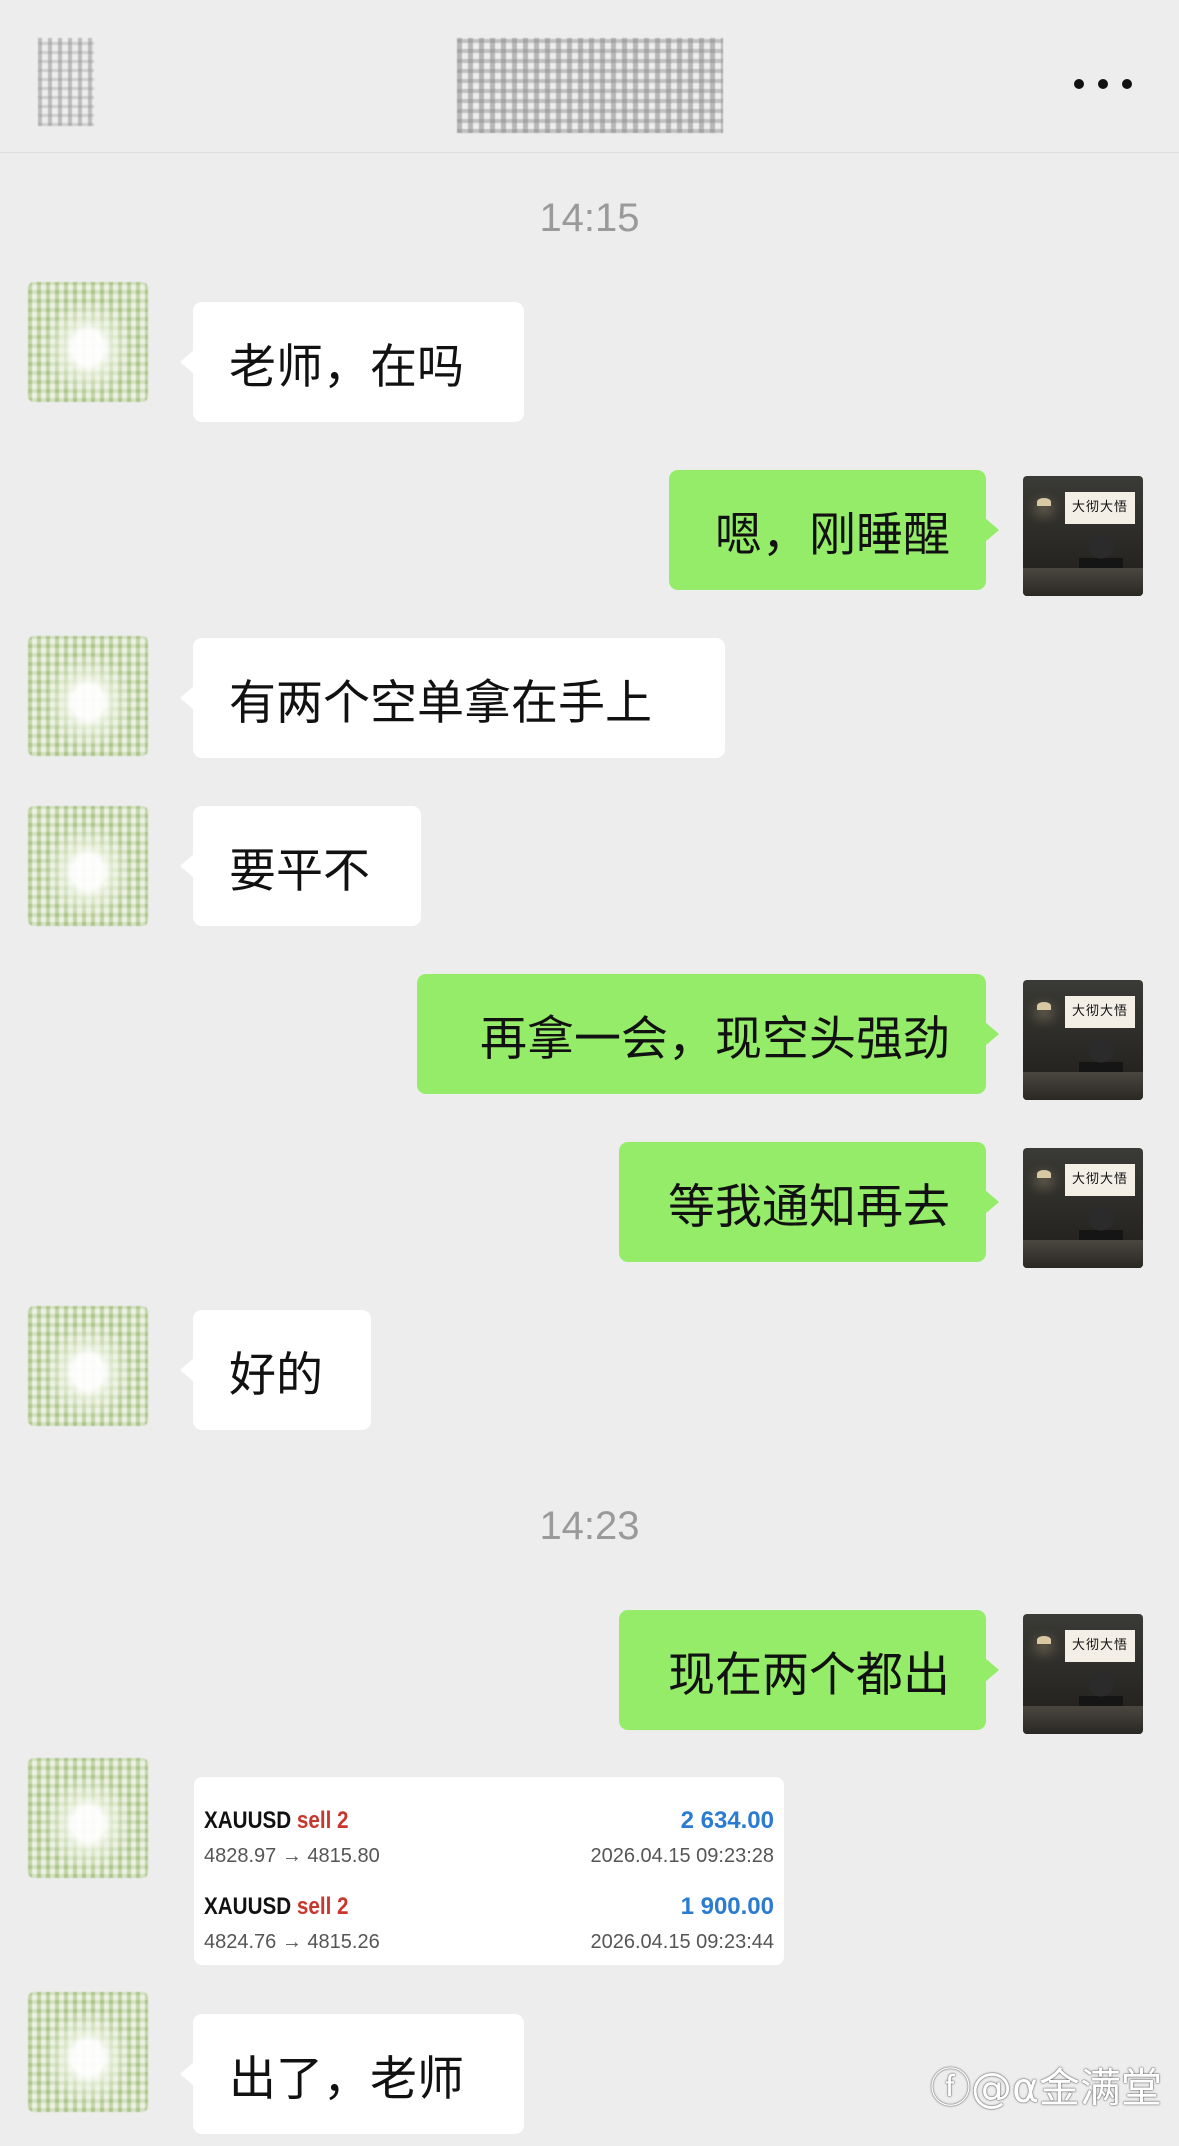  What do you see at coordinates (727, 1906) in the screenshot?
I see `trade-profit: 1 900.00` at bounding box center [727, 1906].